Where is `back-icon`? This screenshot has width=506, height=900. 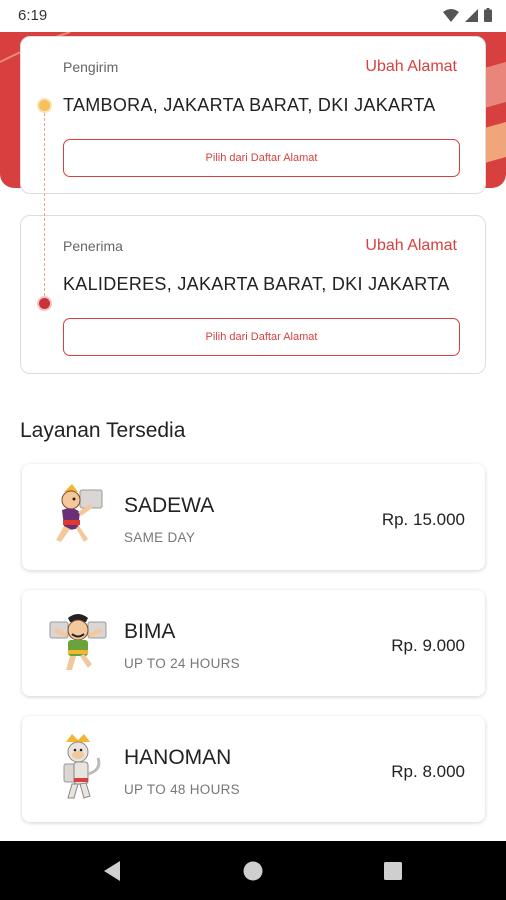 back-icon is located at coordinates (112, 871).